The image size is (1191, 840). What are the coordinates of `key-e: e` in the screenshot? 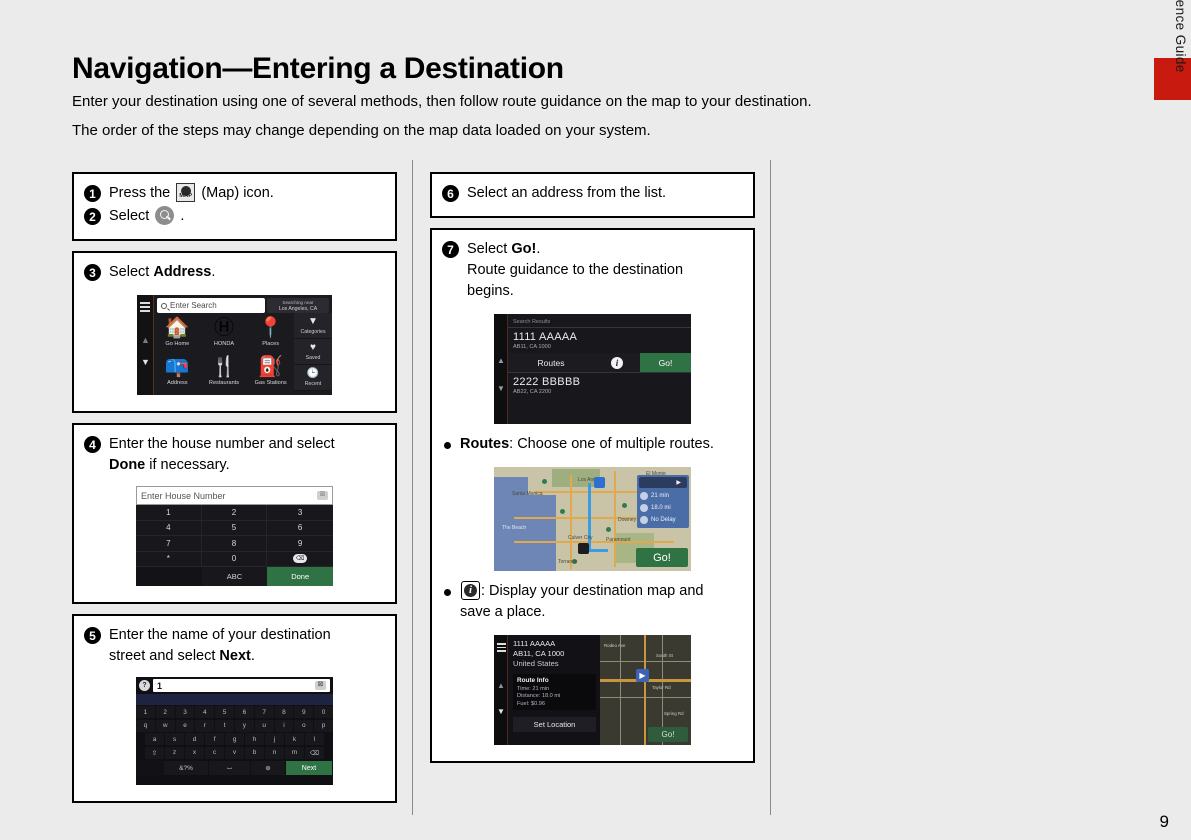 It's located at (185, 725).